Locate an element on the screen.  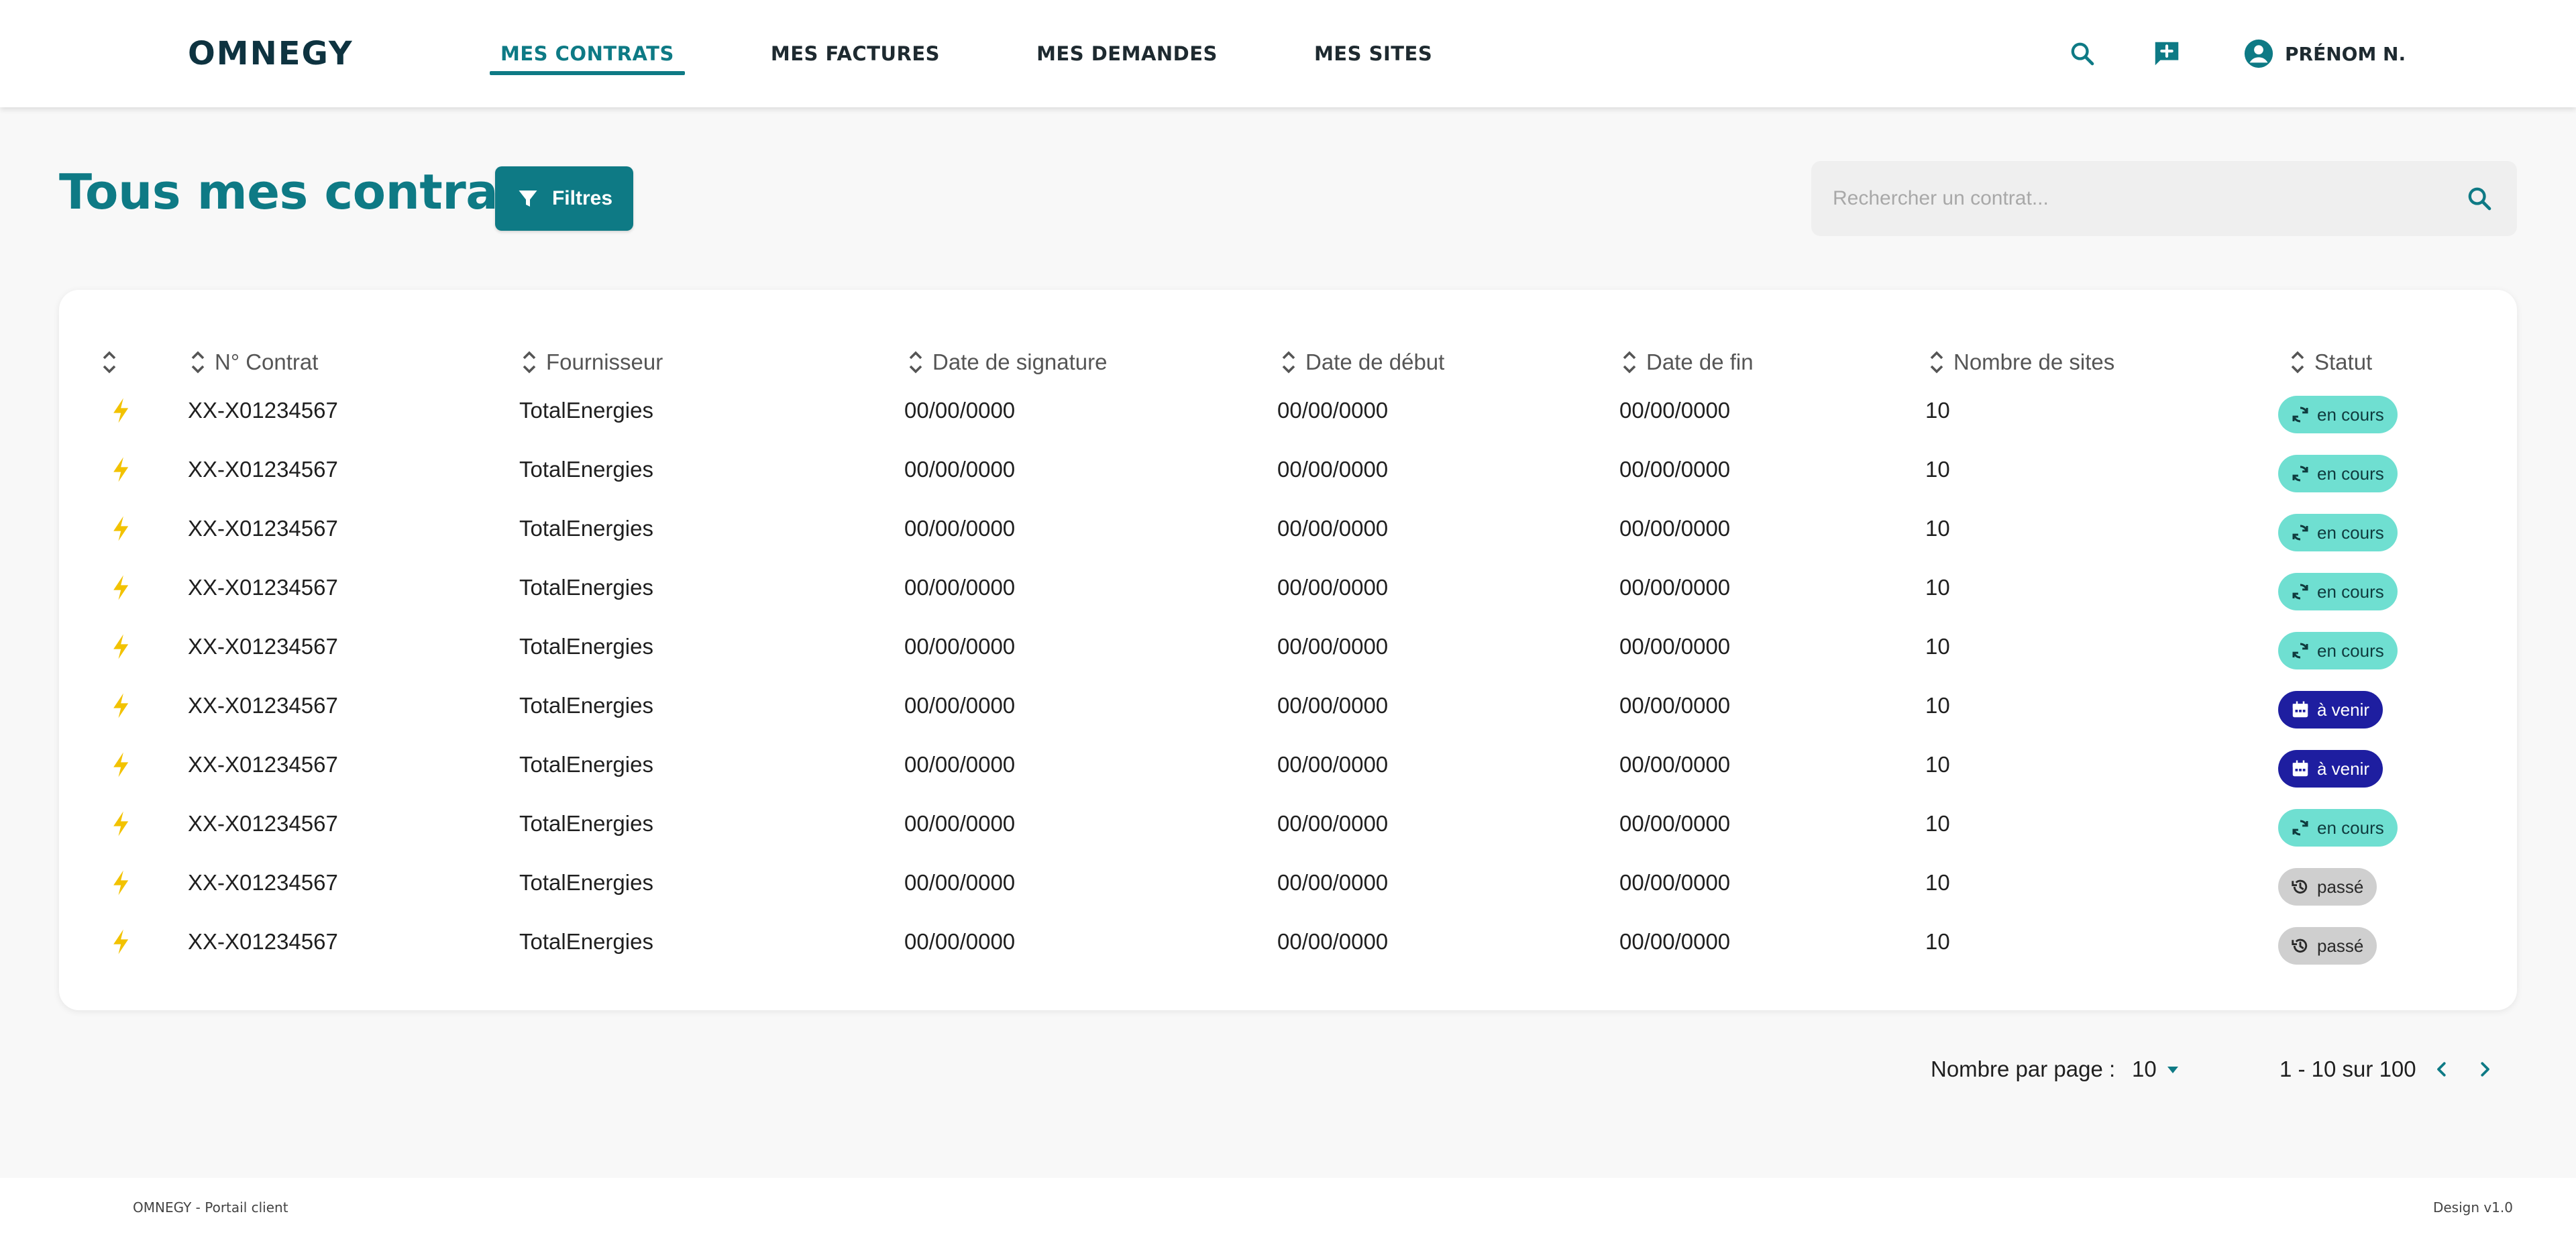
pagination-range: 1 - 10 sur 100 is located at coordinates (2347, 1069).